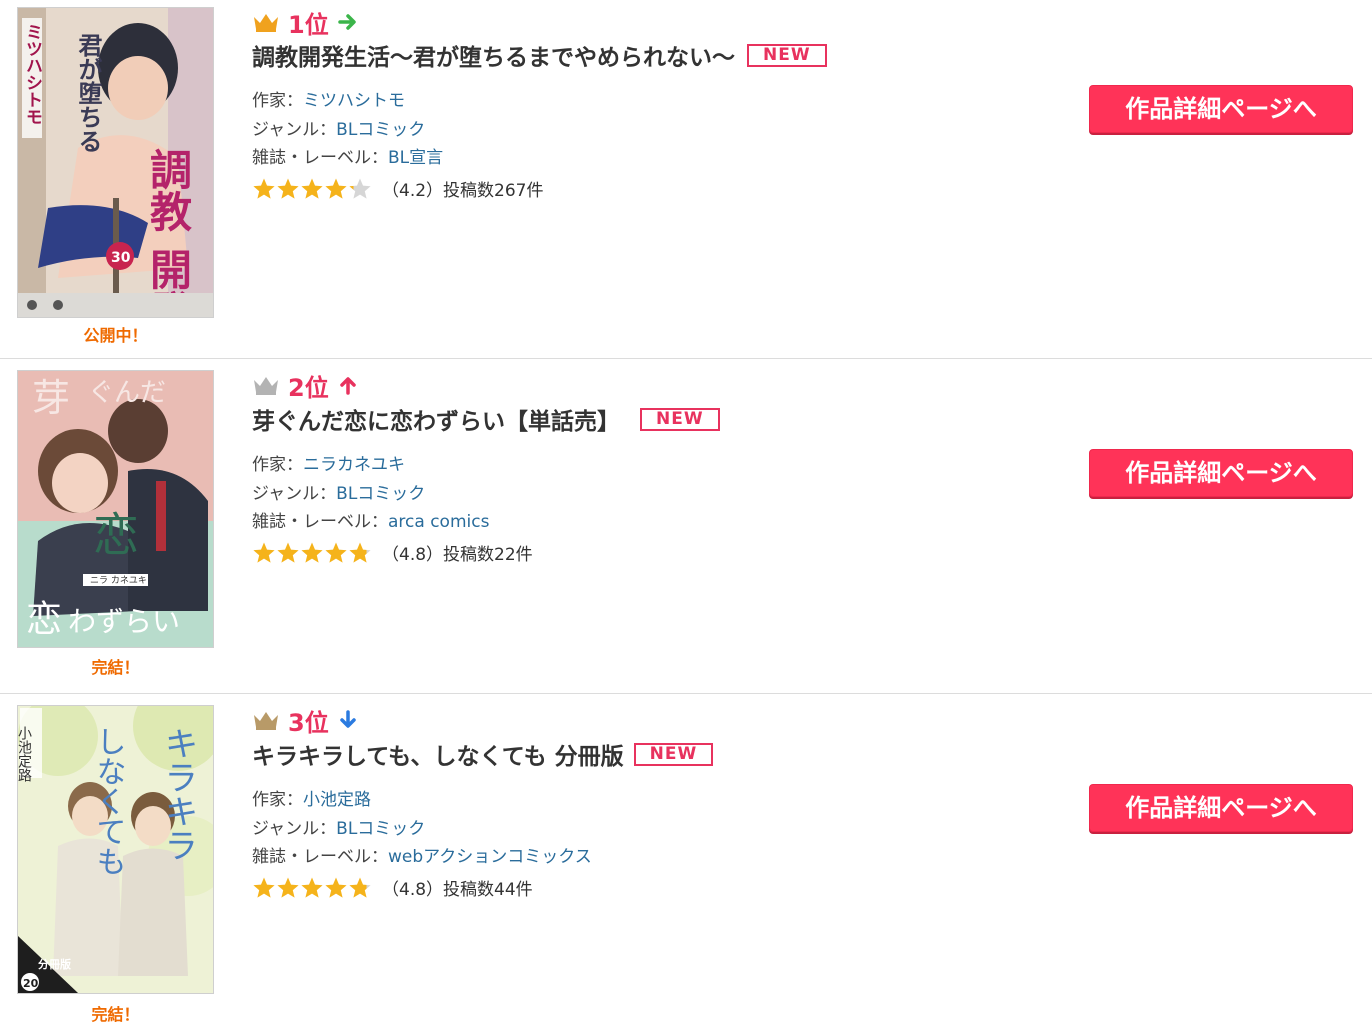 This screenshot has width=1372, height=1035. What do you see at coordinates (178, 794) in the screenshot?
I see `svg-text: キラキラ` at bounding box center [178, 794].